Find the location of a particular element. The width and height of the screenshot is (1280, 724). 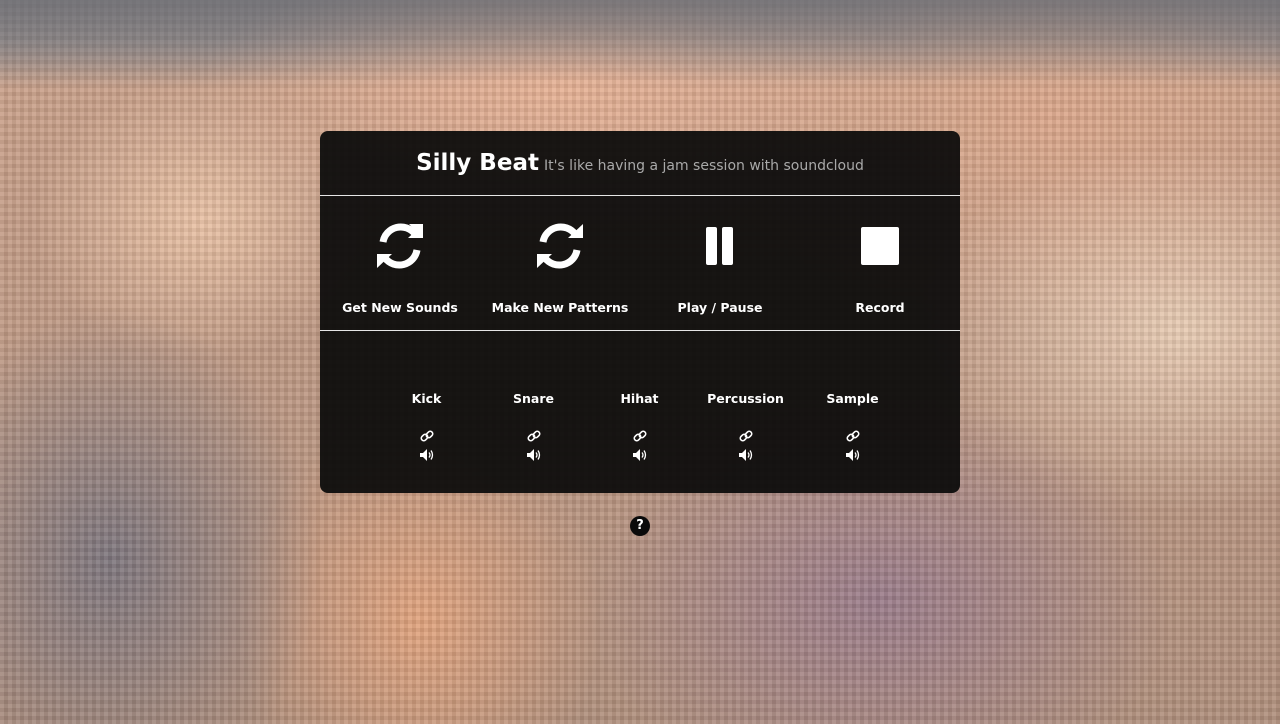

track-snare: Snare is located at coordinates (533, 426).